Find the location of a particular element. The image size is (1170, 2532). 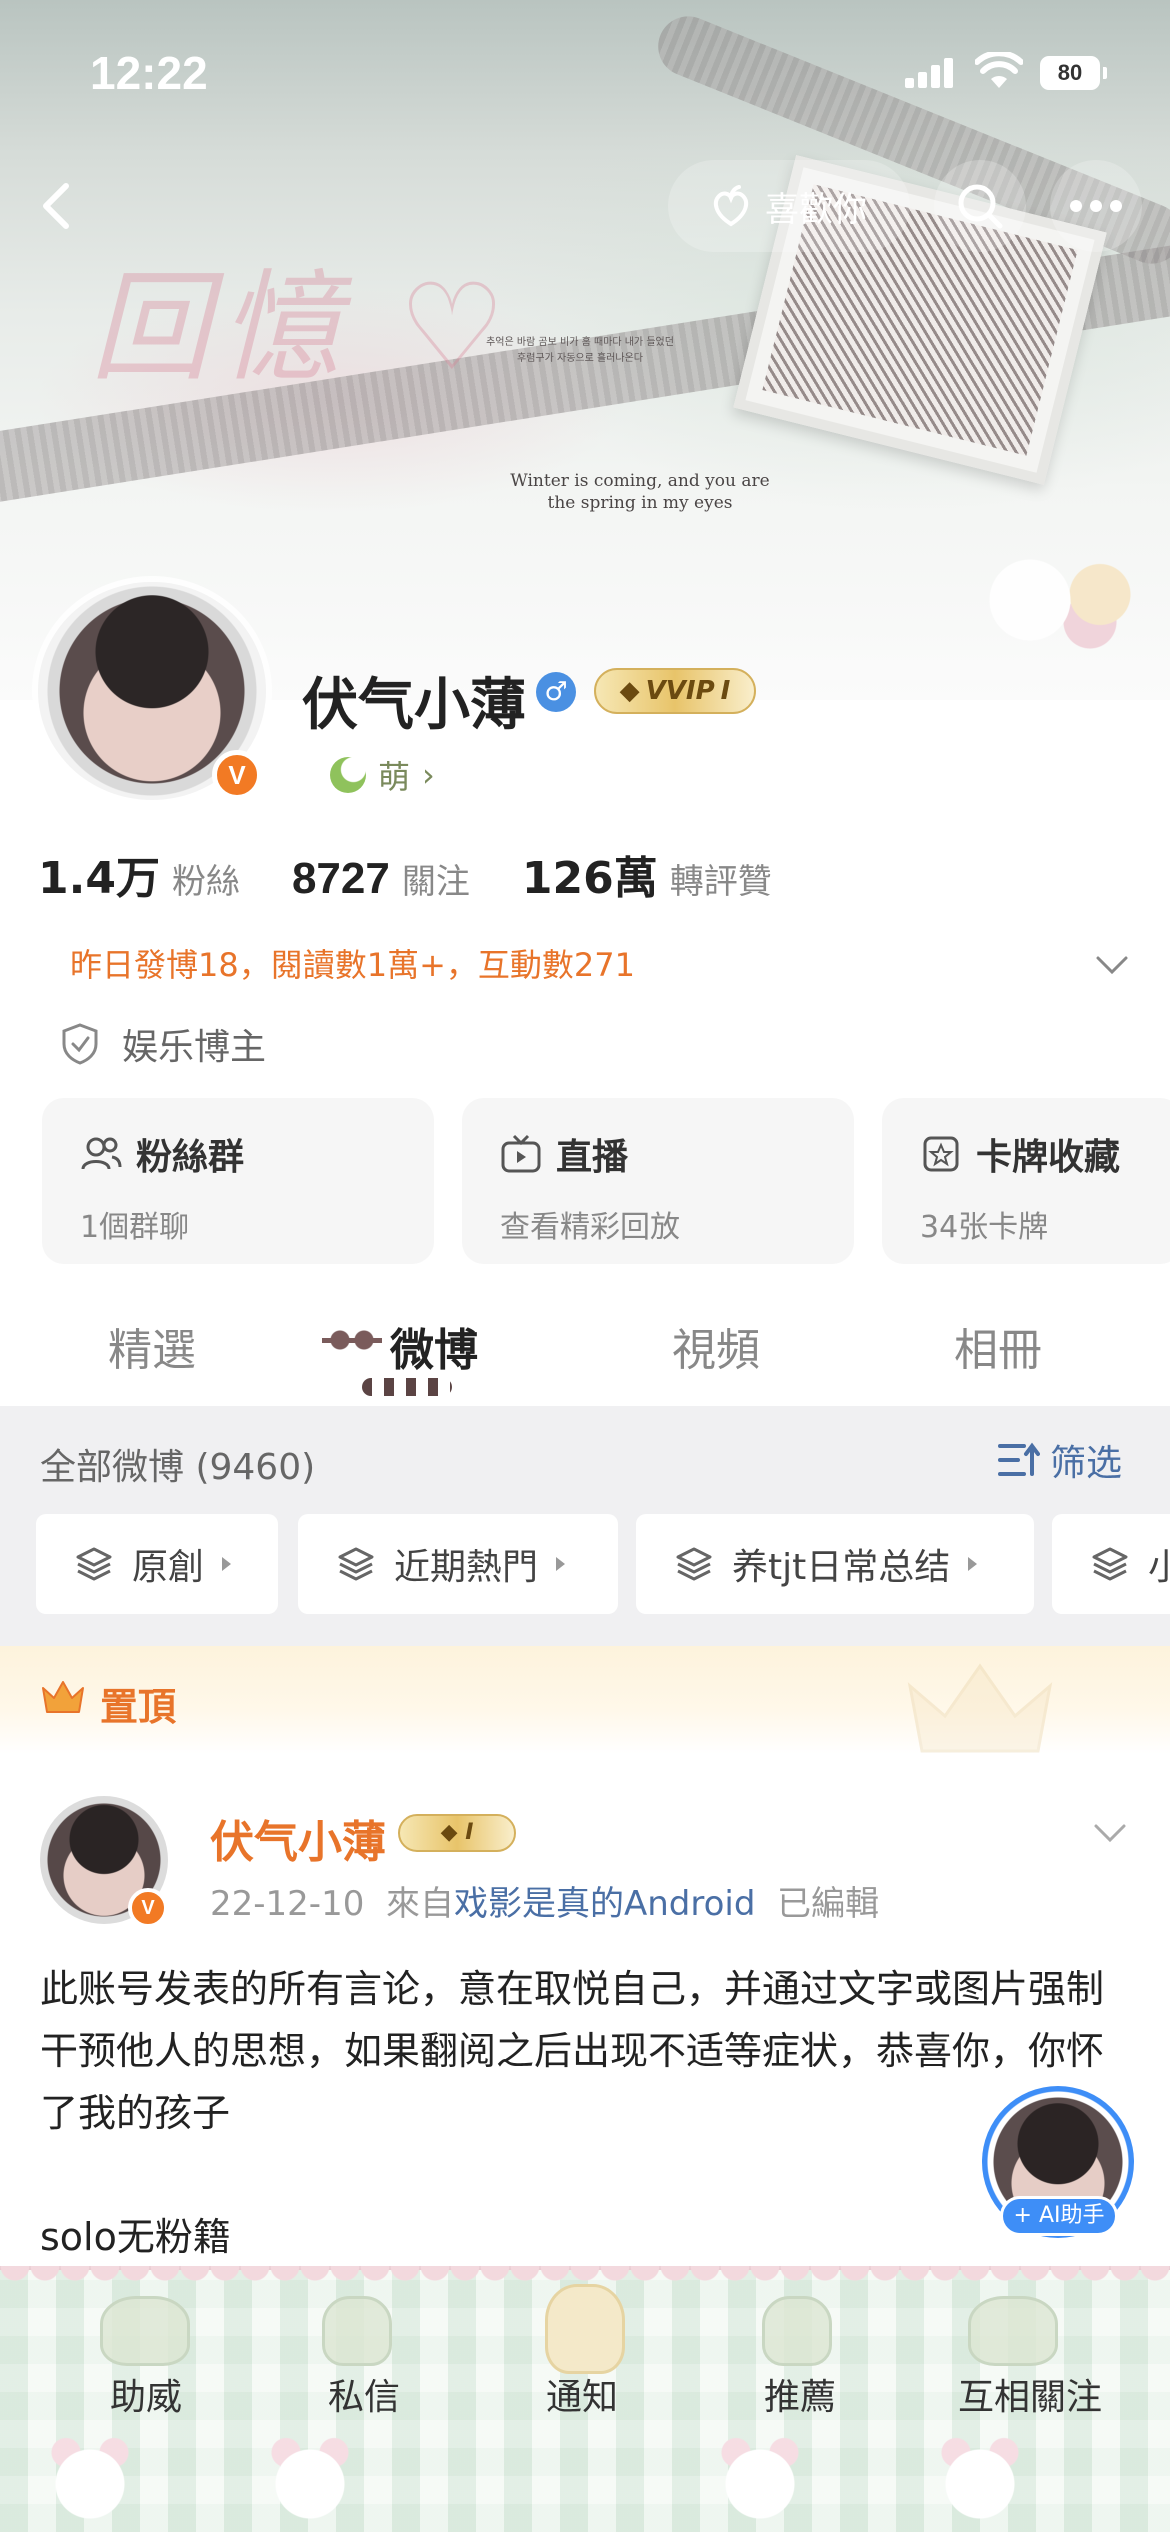

post-date: 22-12-10 is located at coordinates (287, 1904).